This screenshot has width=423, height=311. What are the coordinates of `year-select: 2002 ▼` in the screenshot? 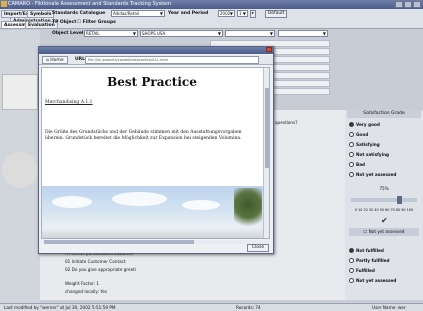 It's located at (226, 13).